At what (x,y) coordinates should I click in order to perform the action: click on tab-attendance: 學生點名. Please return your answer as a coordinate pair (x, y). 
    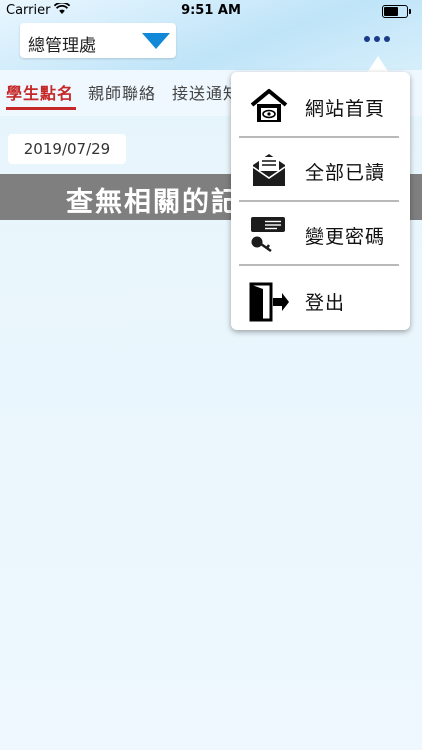
    Looking at the image, I should click on (40, 92).